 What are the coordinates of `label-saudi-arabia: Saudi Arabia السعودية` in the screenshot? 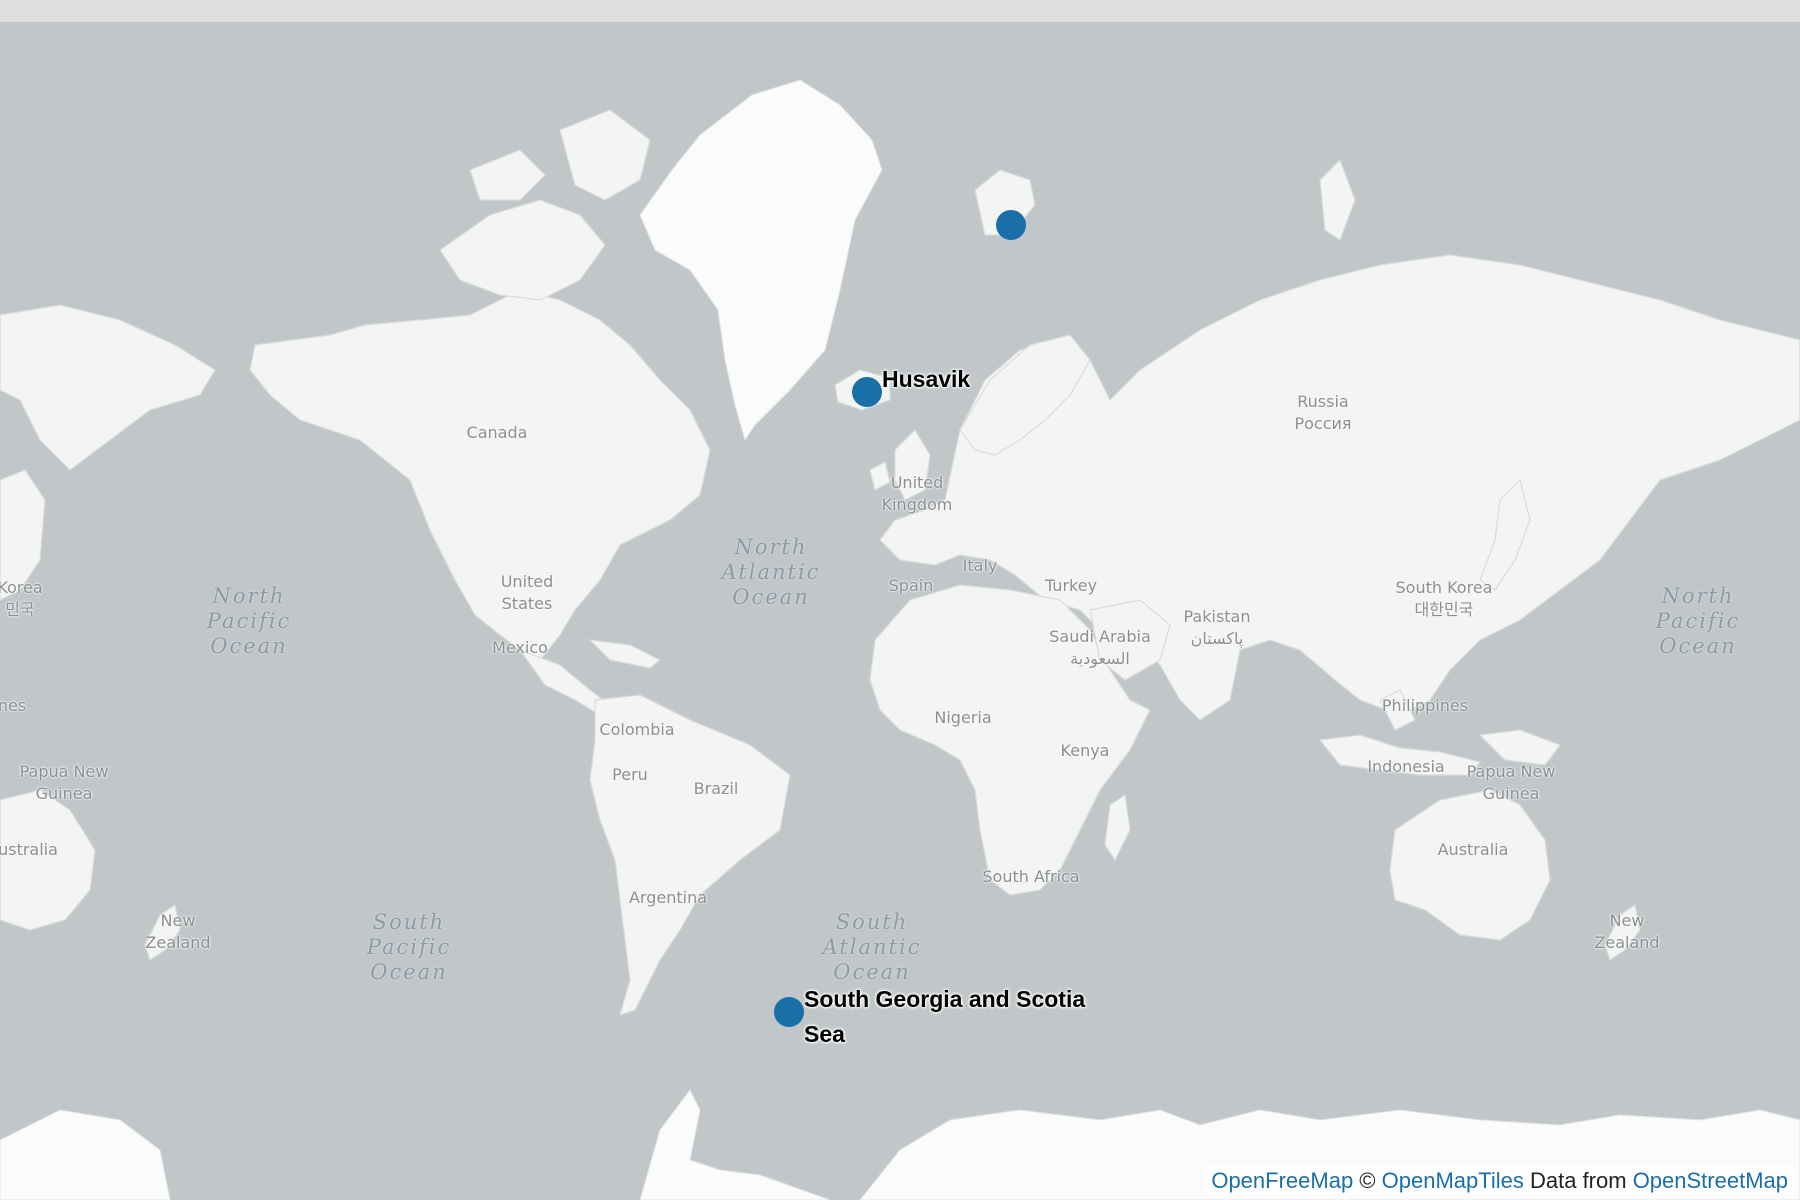 It's located at (1100, 647).